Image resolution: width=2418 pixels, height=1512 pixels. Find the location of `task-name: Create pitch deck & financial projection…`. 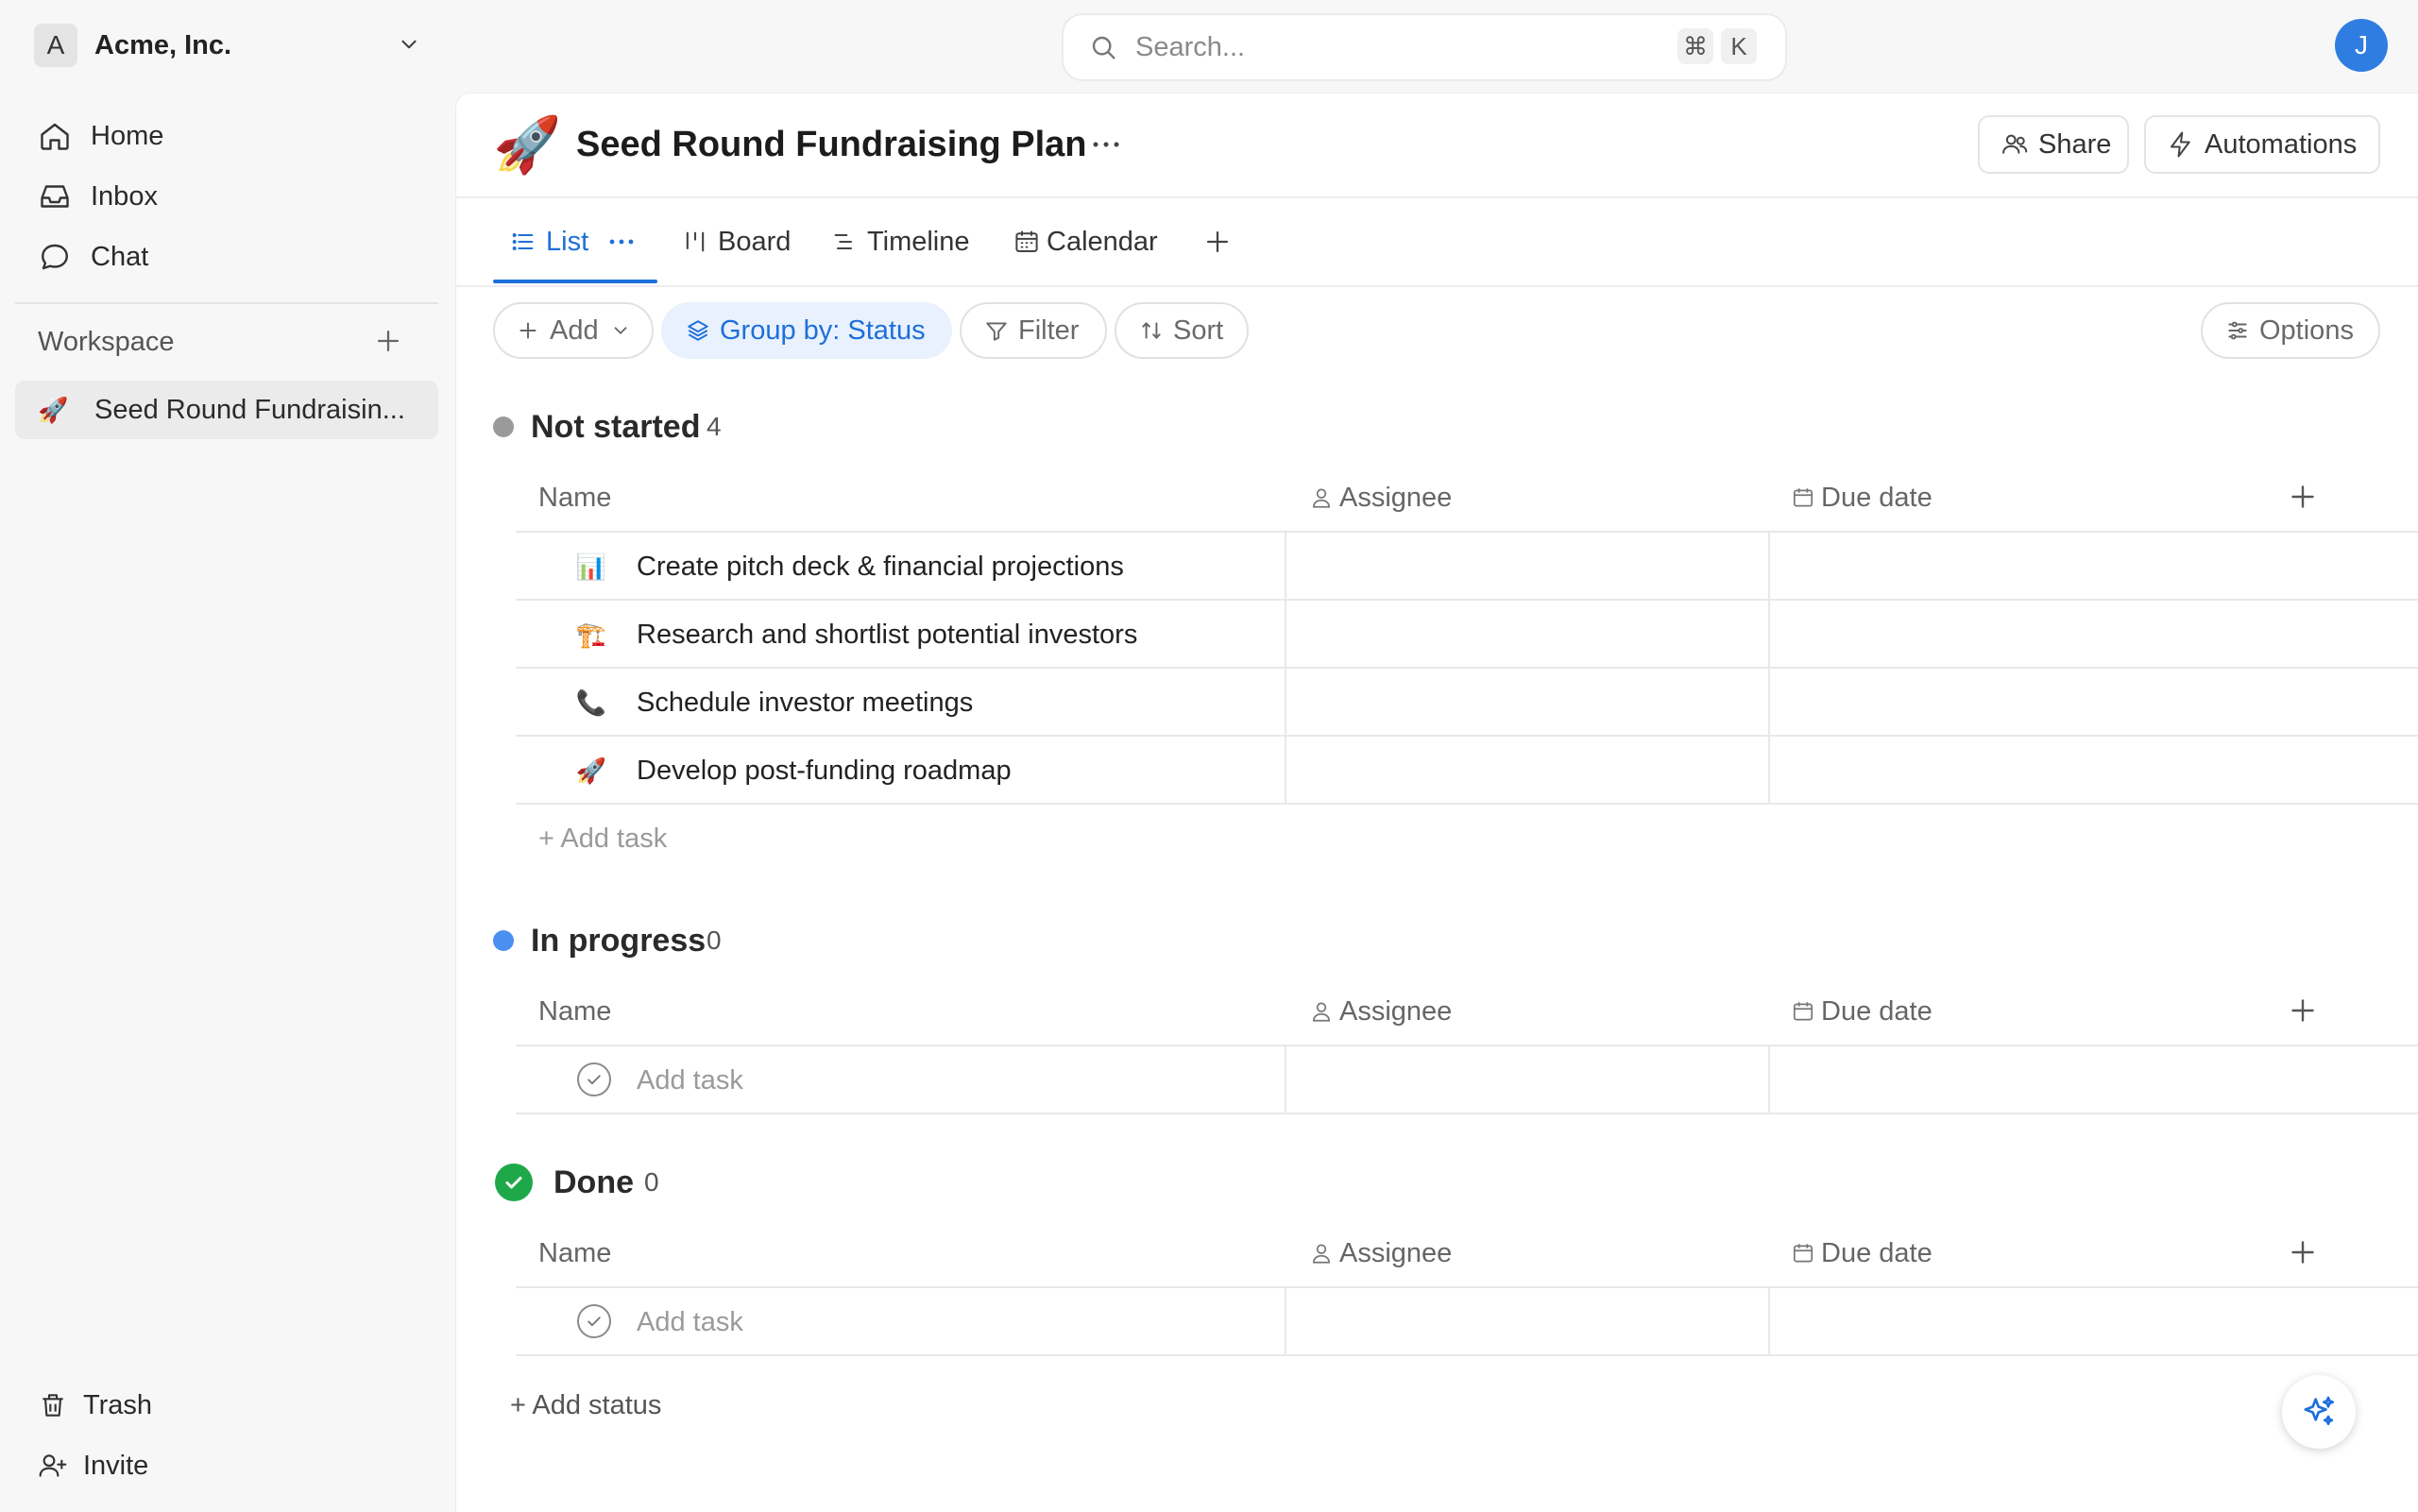

task-name: Create pitch deck & financial projection… is located at coordinates (881, 566).